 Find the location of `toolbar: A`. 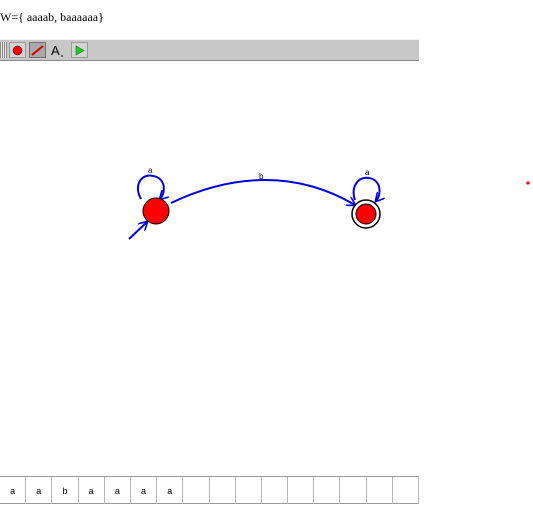

toolbar: A is located at coordinates (209, 50).